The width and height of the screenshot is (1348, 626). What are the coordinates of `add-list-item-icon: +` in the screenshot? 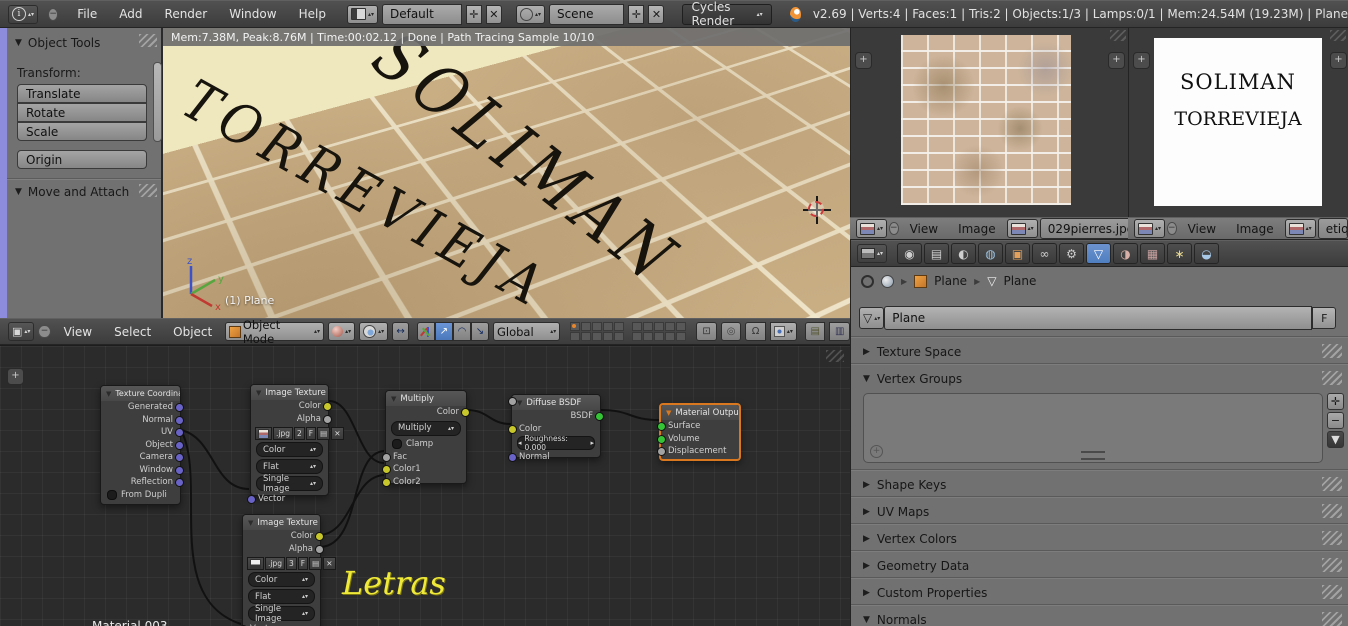 It's located at (876, 451).